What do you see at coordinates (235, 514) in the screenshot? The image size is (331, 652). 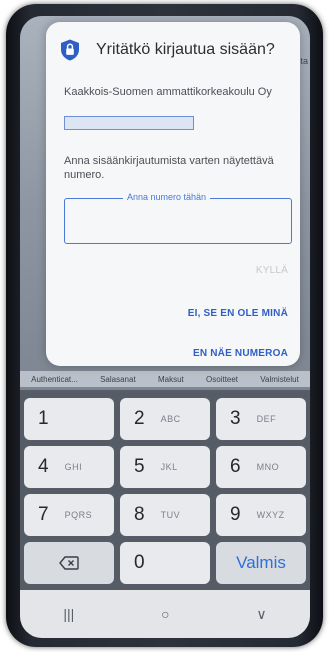 I see `key-digit: 9` at bounding box center [235, 514].